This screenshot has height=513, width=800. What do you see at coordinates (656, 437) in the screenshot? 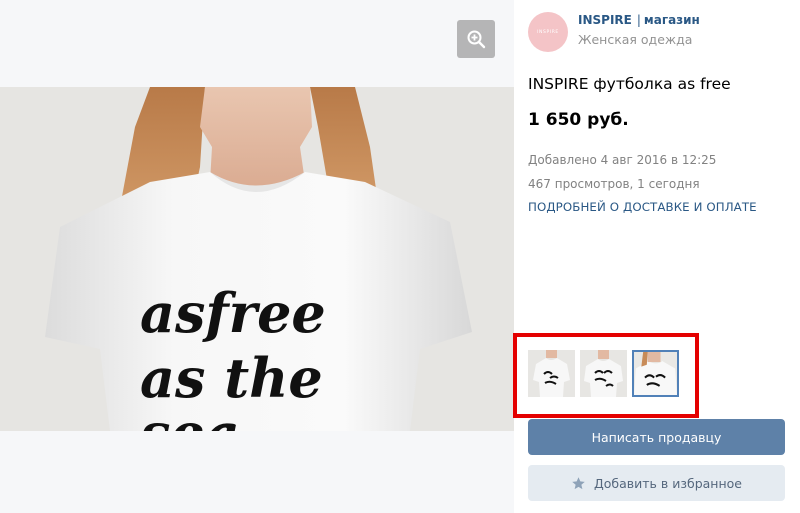
I see `contact-seller-button: Написать продавцу` at bounding box center [656, 437].